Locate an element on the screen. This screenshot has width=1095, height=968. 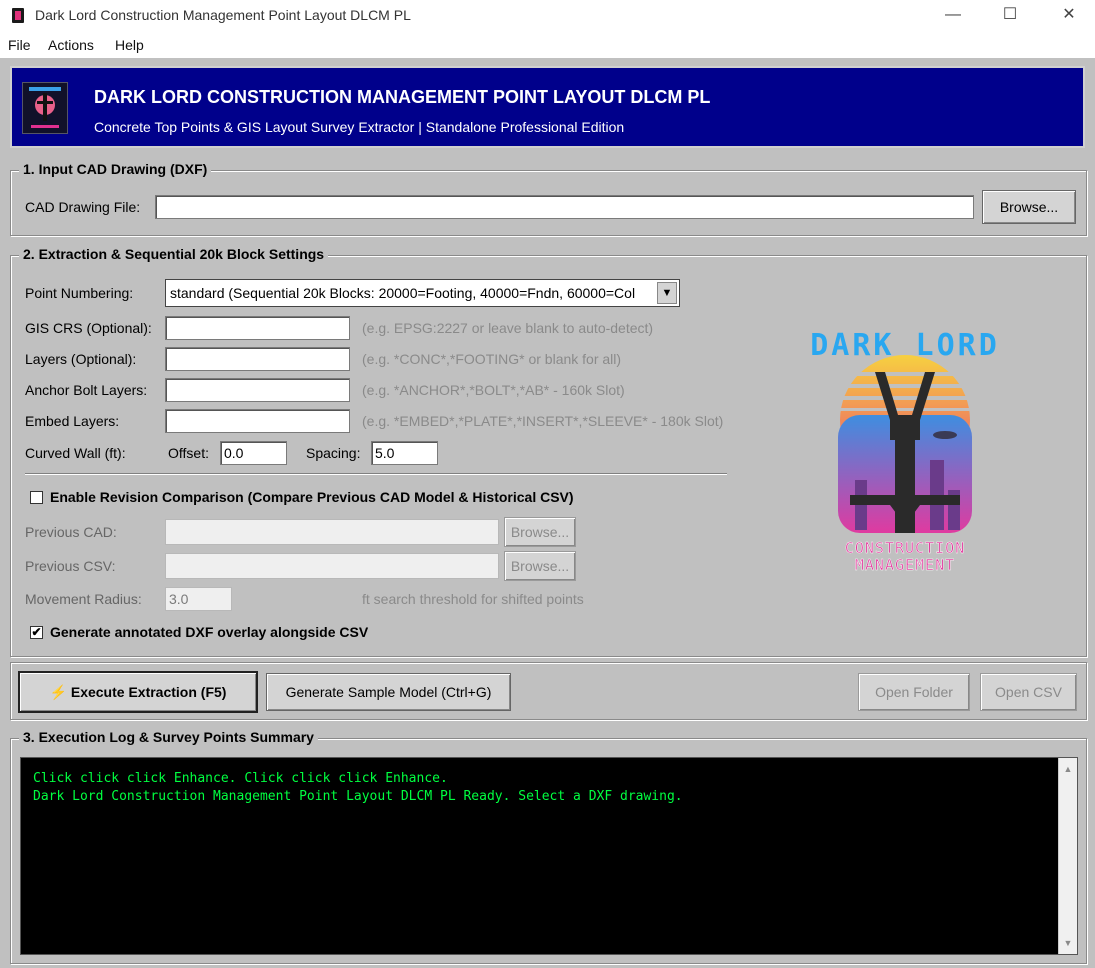
scroll-down-icon: ▼ is located at coordinates (1068, 943).